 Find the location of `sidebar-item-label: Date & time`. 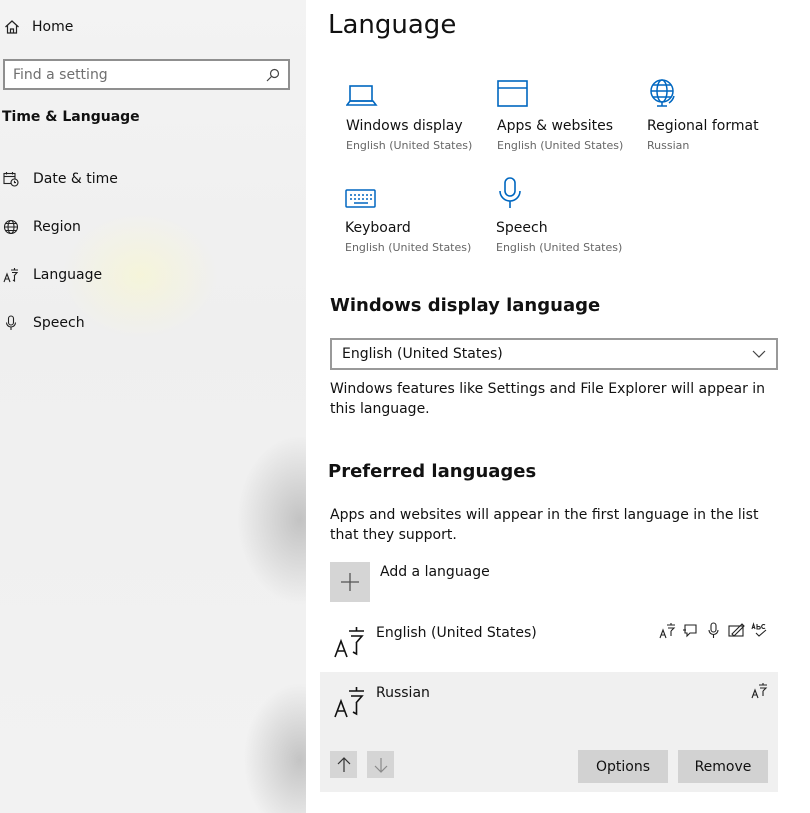

sidebar-item-label: Date & time is located at coordinates (75, 179).